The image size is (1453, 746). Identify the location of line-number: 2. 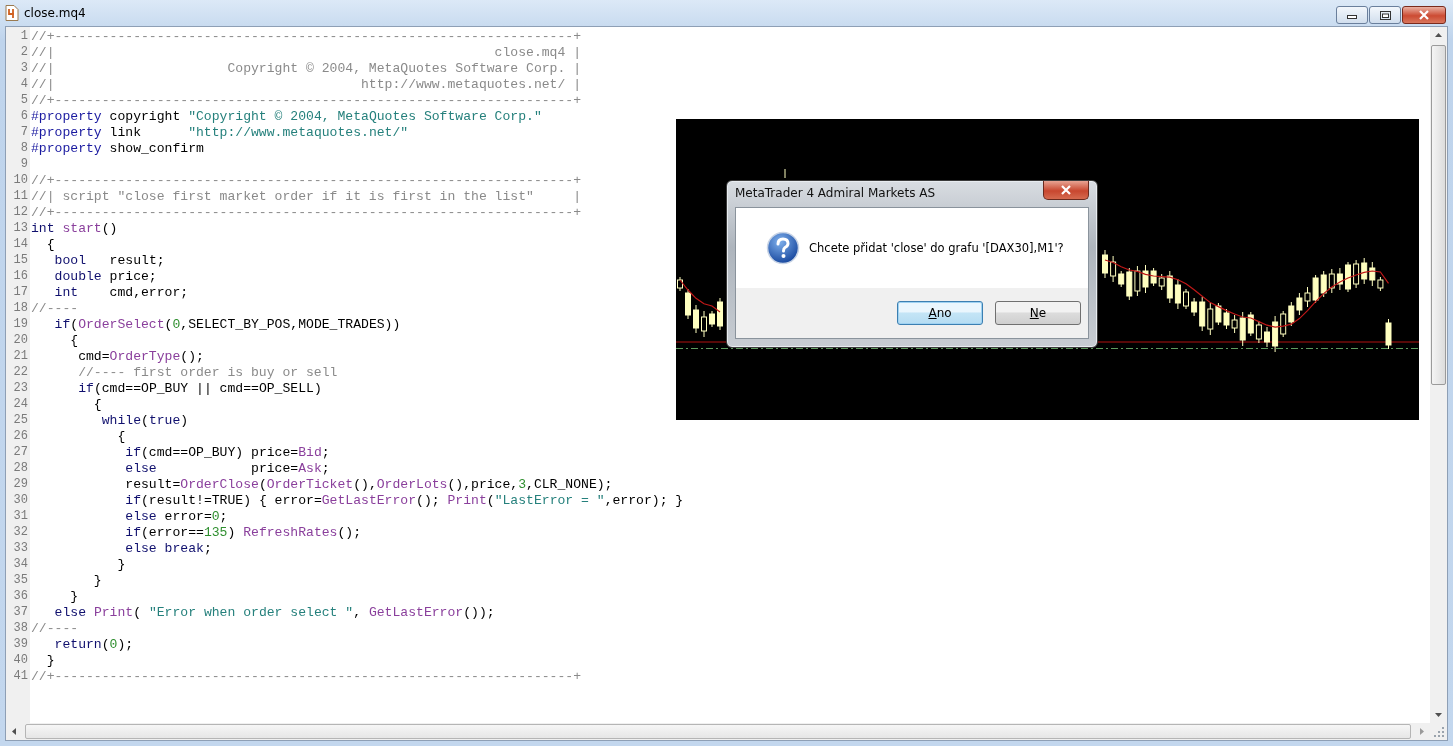
(24, 53).